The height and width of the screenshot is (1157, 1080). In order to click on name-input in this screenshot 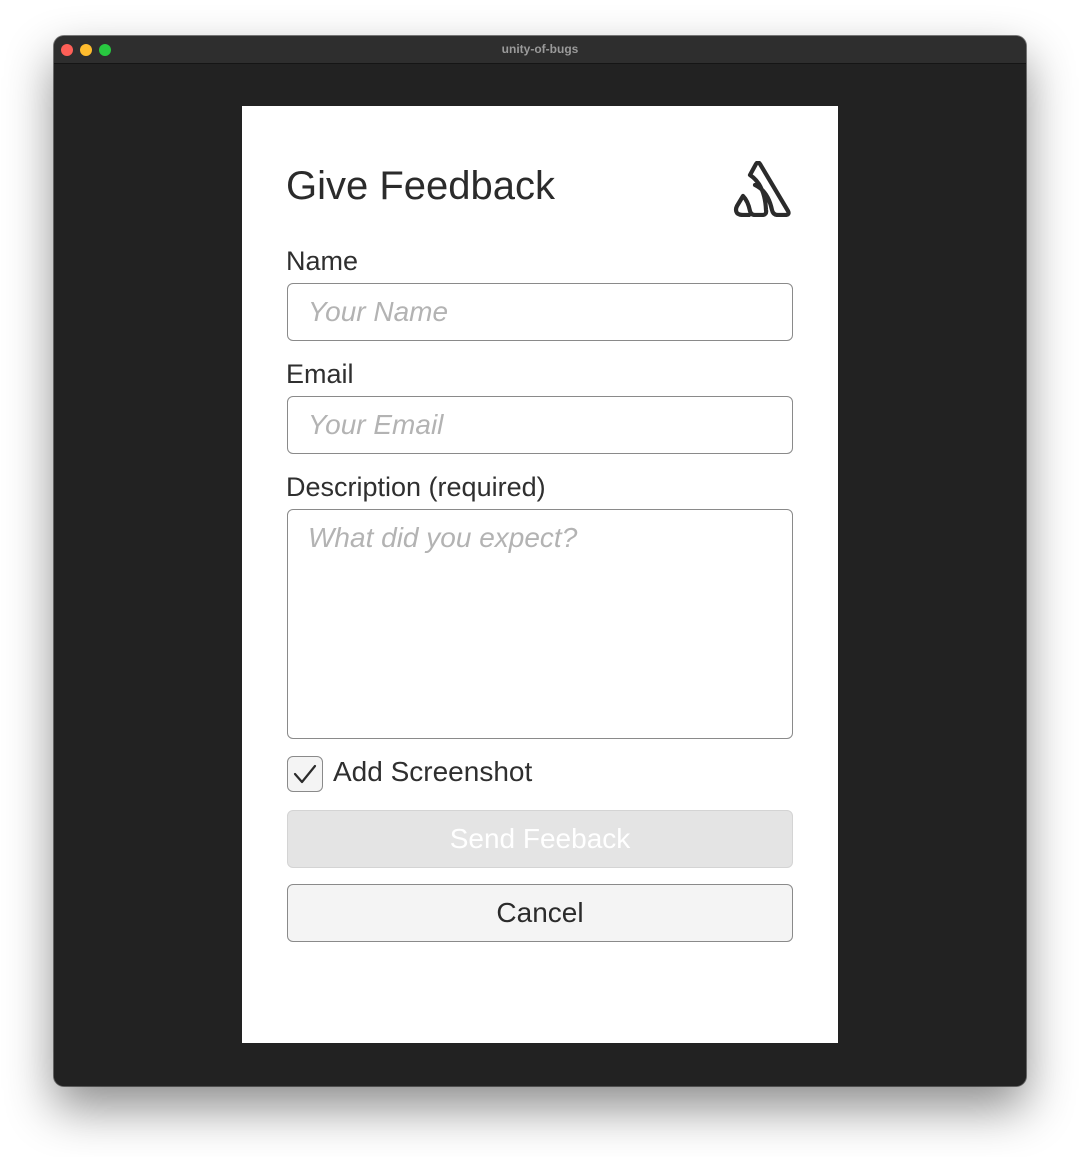, I will do `click(540, 312)`.